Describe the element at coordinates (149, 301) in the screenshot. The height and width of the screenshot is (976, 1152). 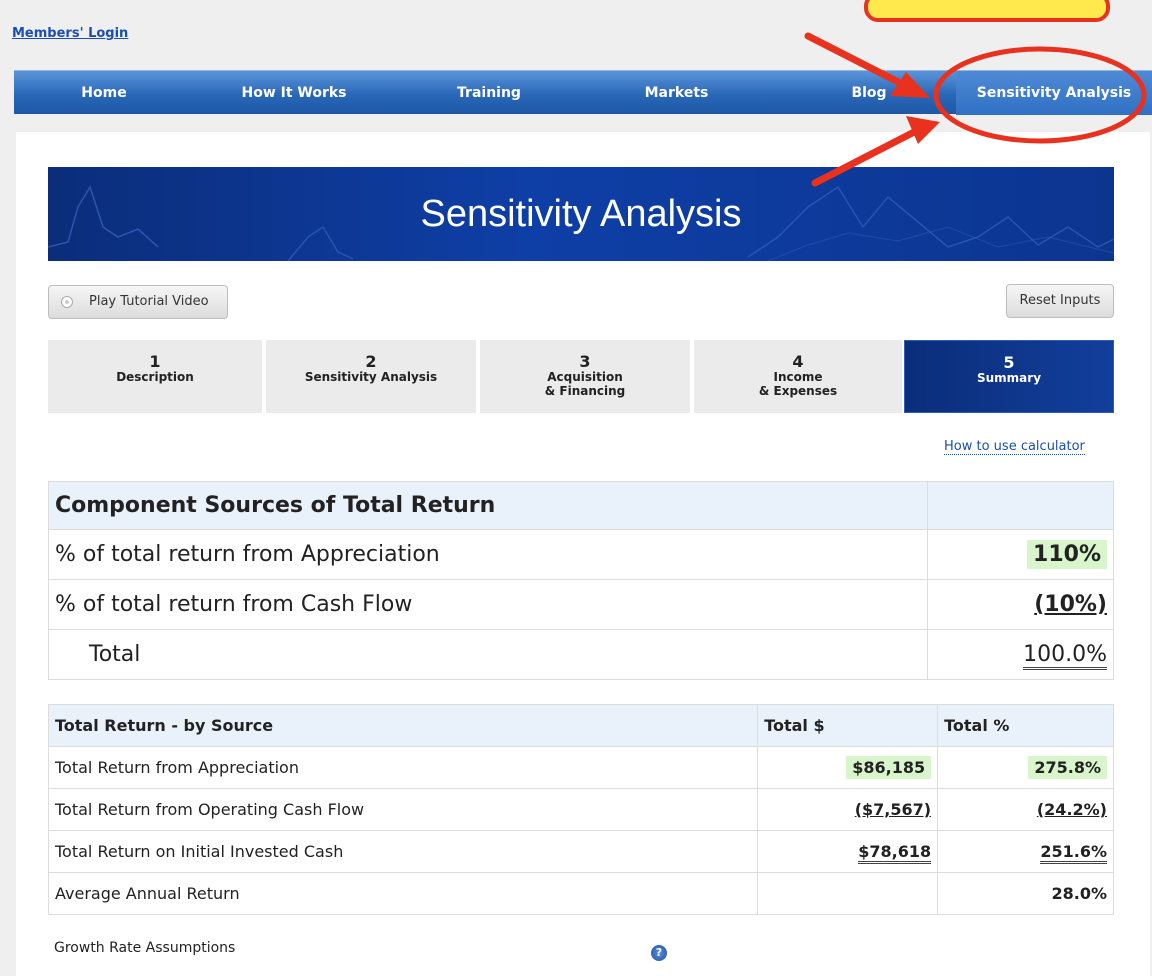
I see `play-tutorial-label: Play Tutorial Video` at that location.